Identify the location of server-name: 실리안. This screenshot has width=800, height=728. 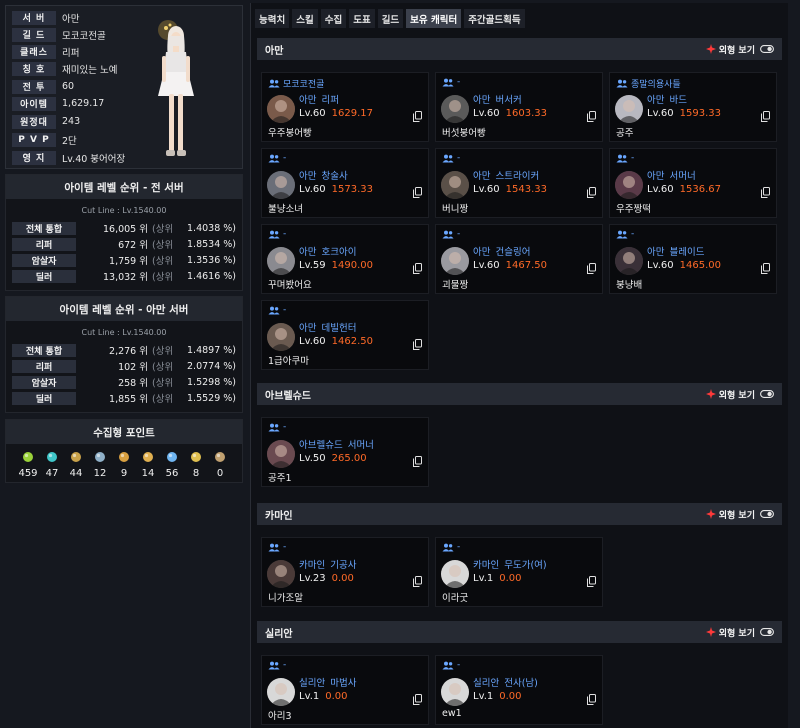
(279, 634).